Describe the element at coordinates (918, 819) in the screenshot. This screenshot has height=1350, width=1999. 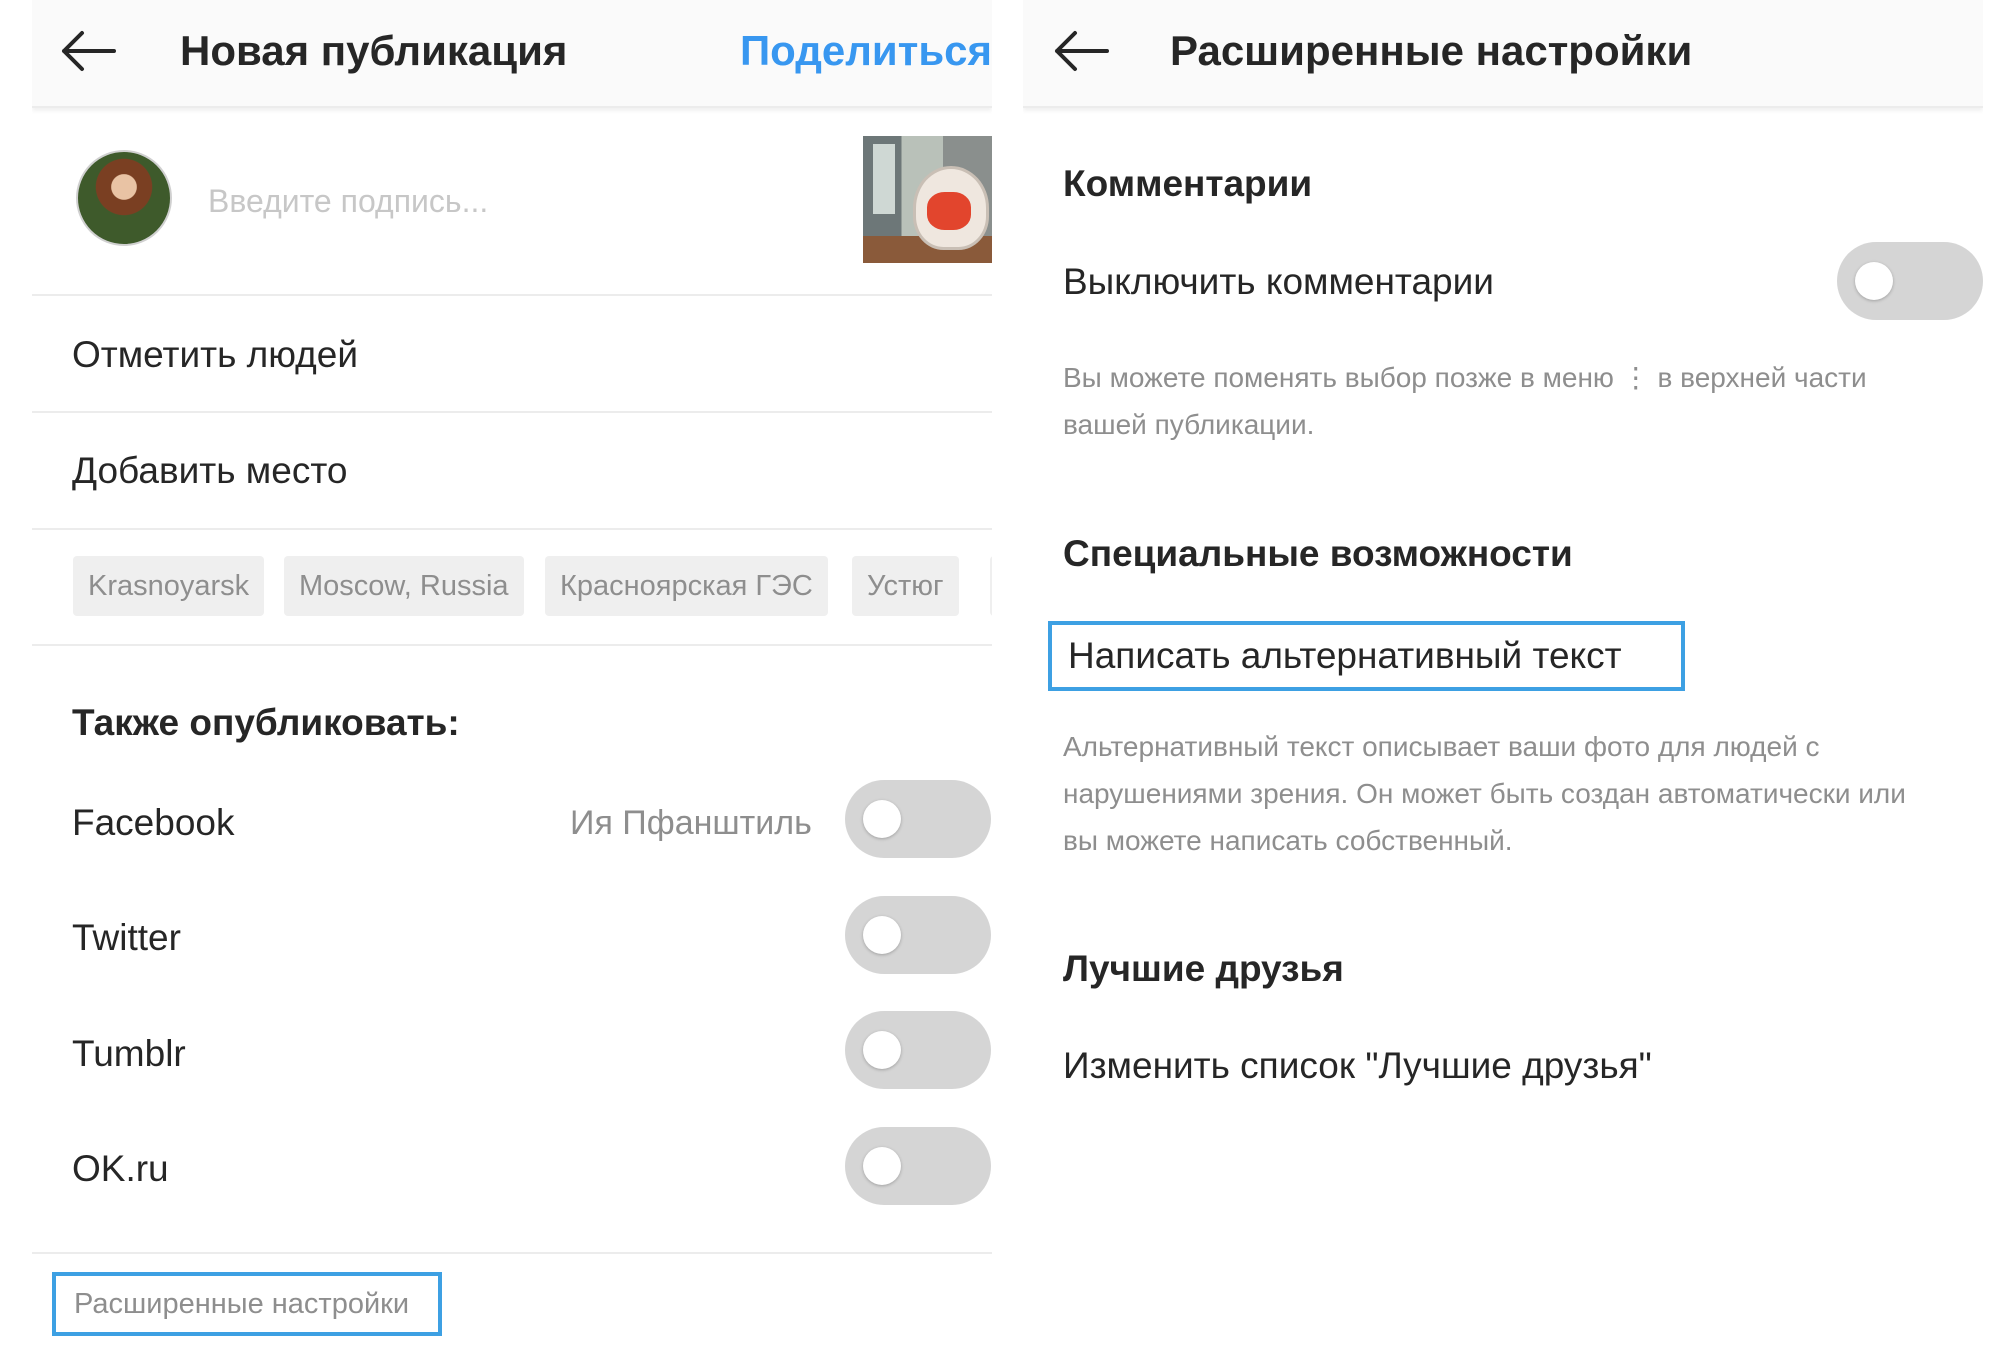
I see `facebook-share-toggle` at that location.